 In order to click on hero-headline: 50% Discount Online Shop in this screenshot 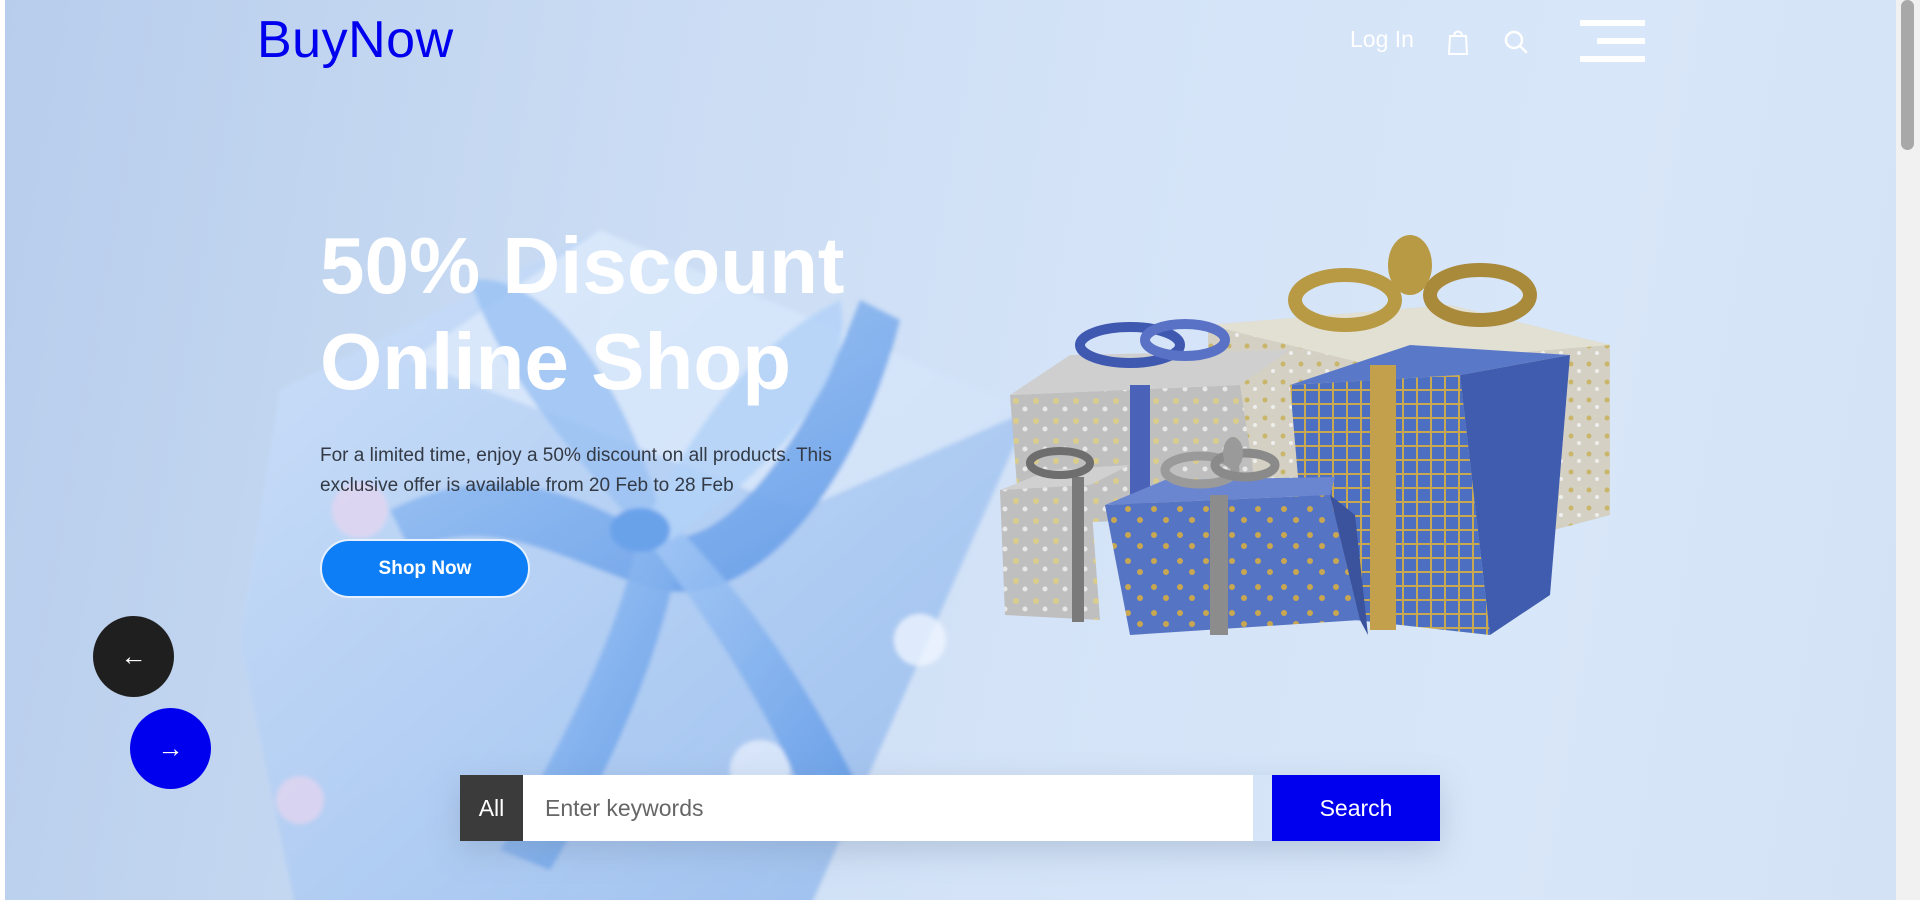, I will do `click(582, 314)`.